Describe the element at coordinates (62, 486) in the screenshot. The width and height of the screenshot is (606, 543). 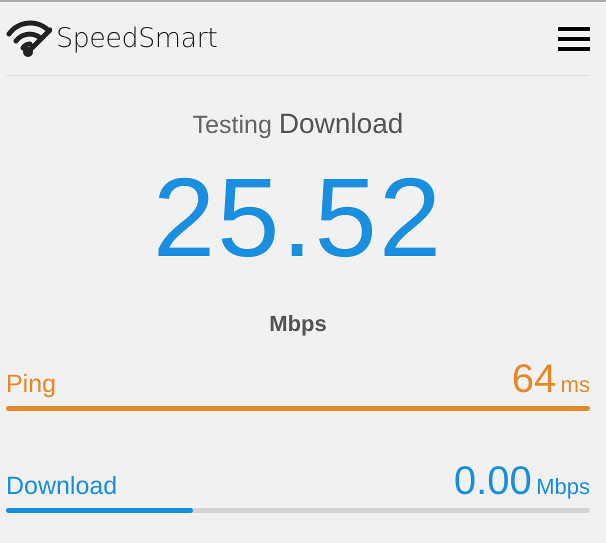
I see `metric-label: Download` at that location.